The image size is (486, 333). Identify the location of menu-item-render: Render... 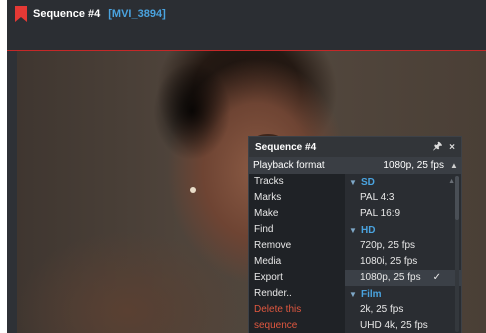
(297, 294).